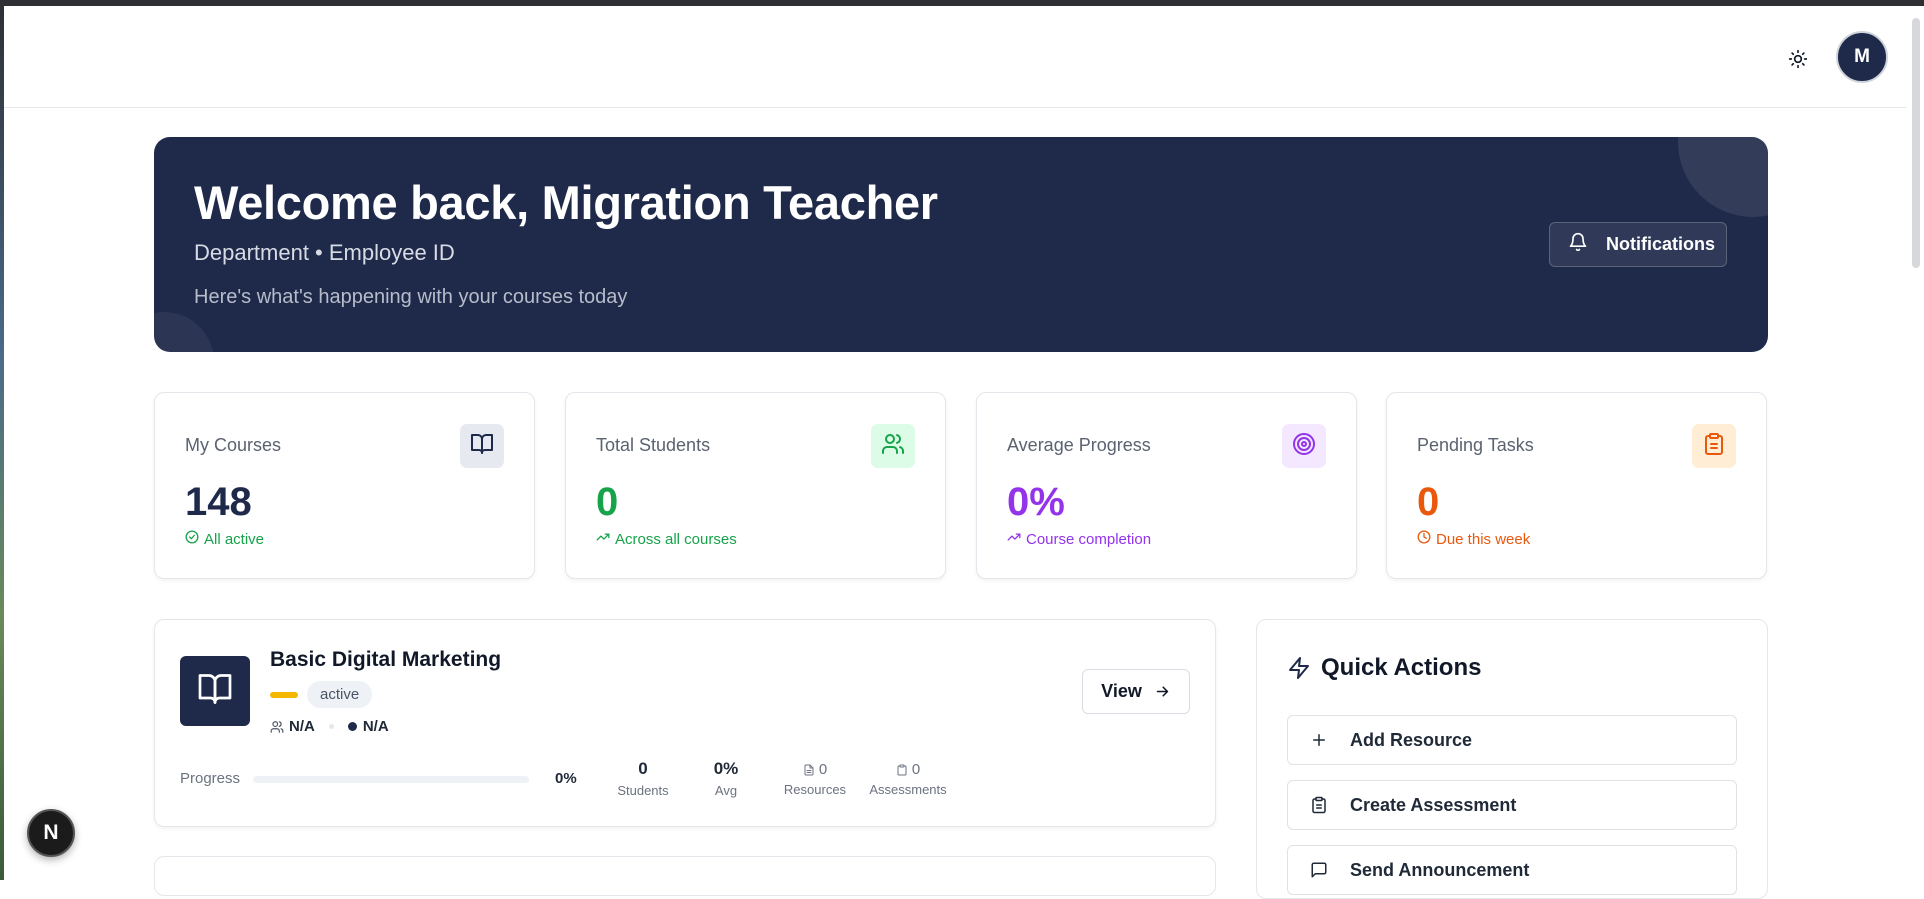  I want to click on meta-separator, so click(331, 726).